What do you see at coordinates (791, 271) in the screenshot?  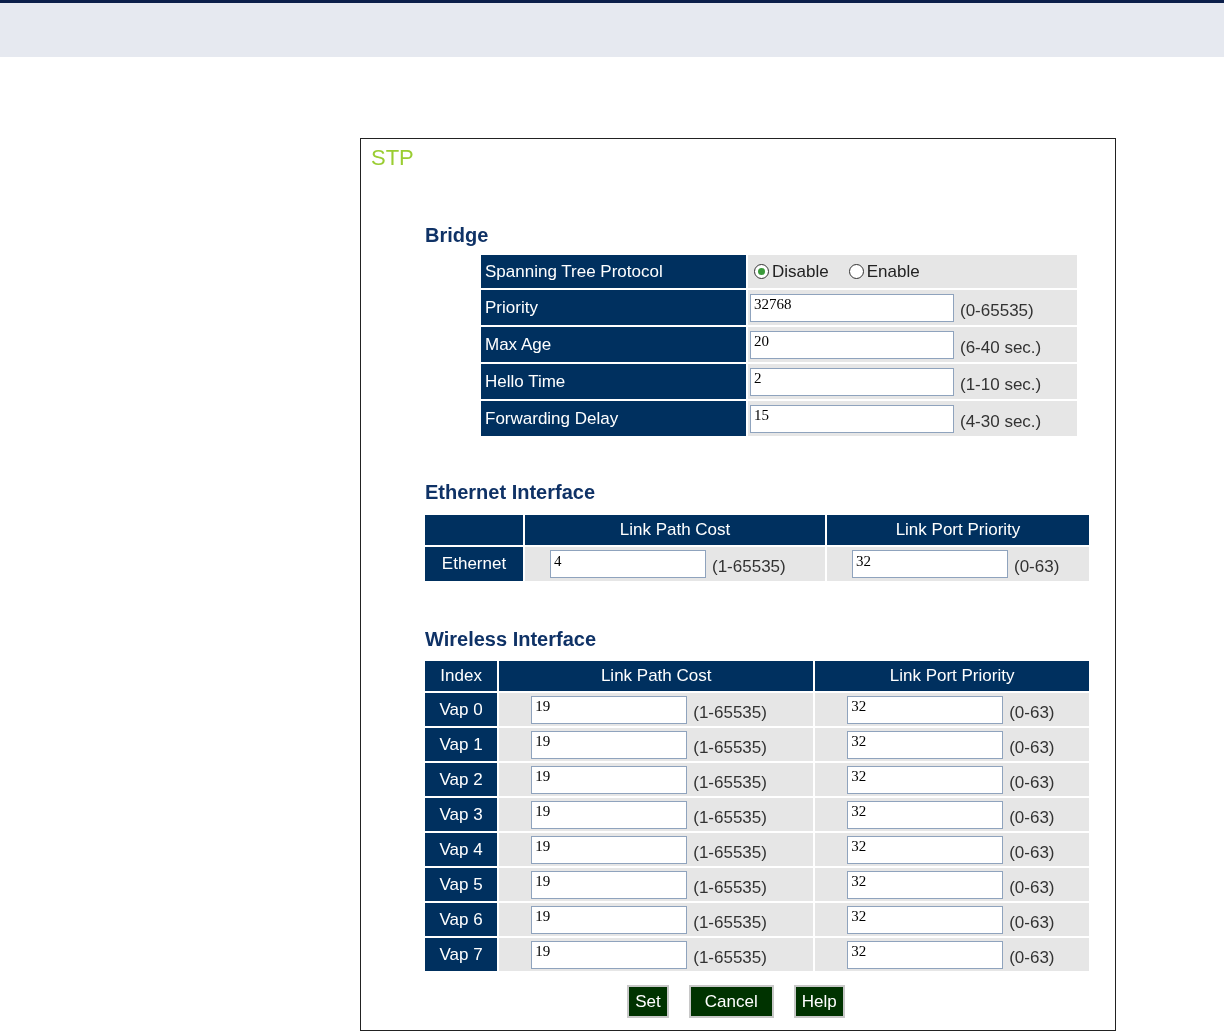 I see `radio-option: Disable` at bounding box center [791, 271].